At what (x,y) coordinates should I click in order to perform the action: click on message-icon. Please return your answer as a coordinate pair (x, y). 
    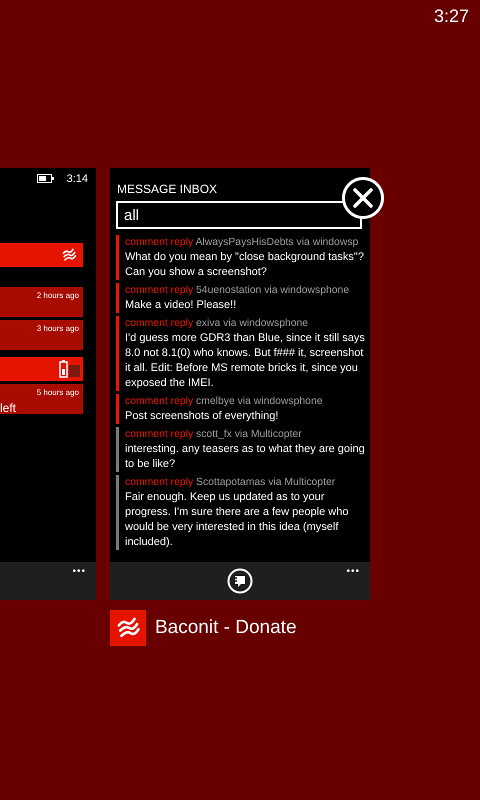
    Looking at the image, I should click on (240, 581).